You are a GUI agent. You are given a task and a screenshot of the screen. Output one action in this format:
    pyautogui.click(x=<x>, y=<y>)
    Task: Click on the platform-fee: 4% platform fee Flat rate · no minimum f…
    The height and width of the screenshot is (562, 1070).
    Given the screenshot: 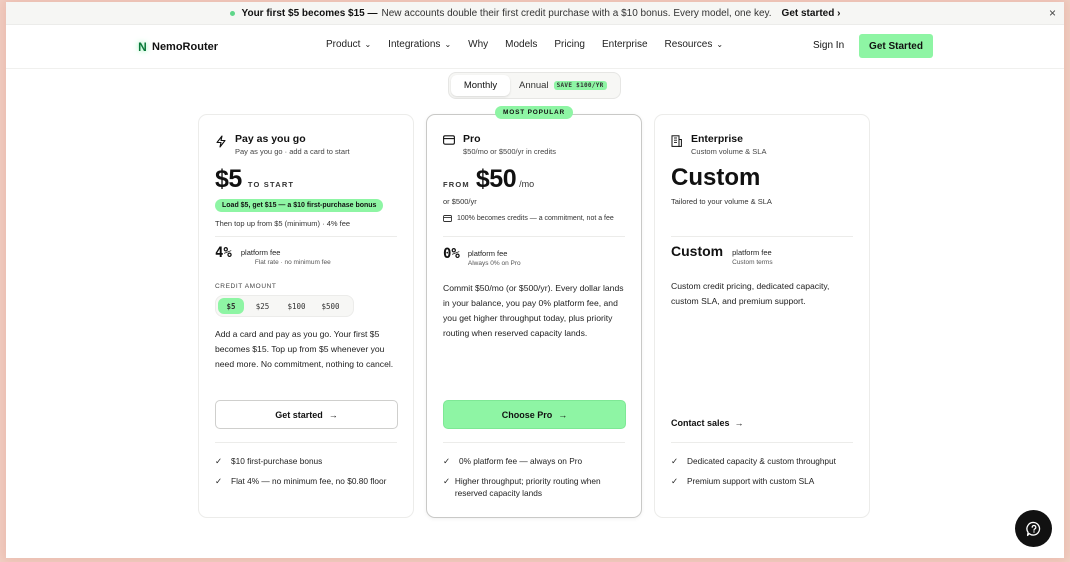 What is the action you would take?
    pyautogui.click(x=273, y=255)
    